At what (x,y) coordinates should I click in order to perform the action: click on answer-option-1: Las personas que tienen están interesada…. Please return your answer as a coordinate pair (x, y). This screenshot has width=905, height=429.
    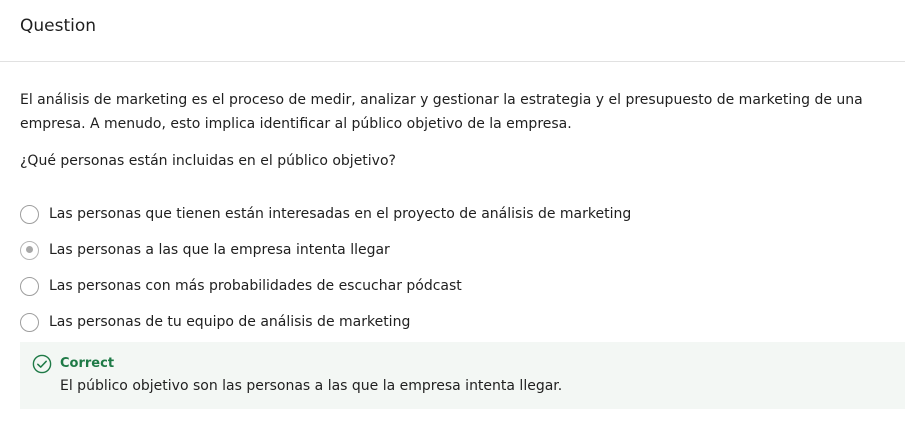
    Looking at the image, I should click on (455, 214).